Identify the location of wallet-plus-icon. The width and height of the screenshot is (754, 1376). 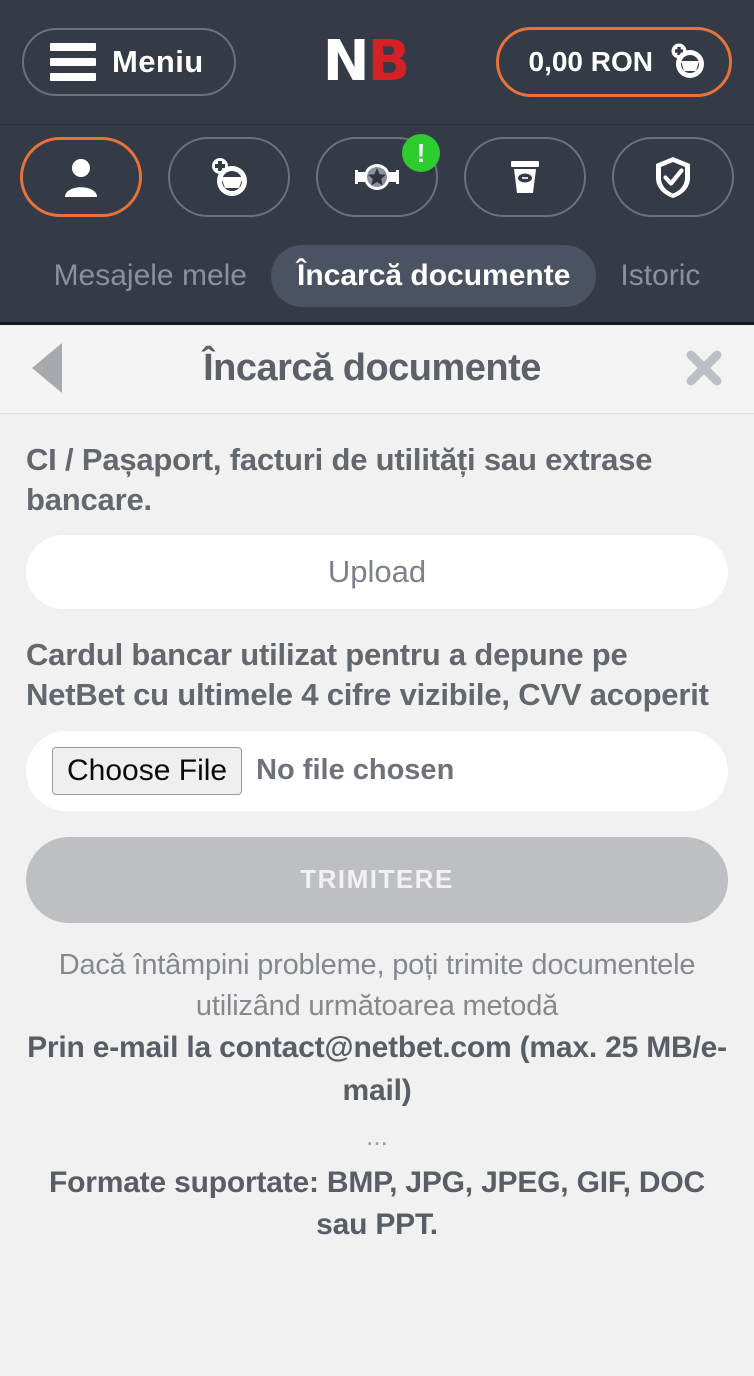
(229, 176).